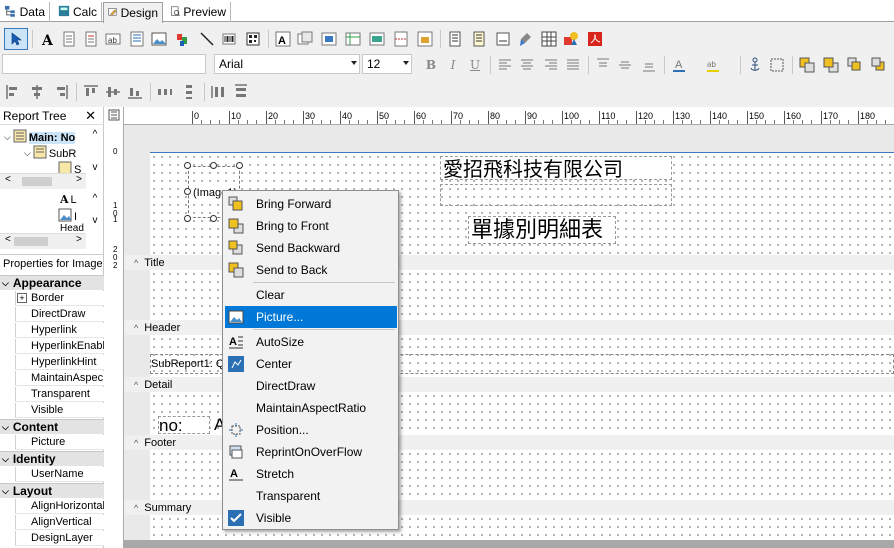 Image resolution: width=894 pixels, height=548 pixels. I want to click on bold-icon: B, so click(431, 65).